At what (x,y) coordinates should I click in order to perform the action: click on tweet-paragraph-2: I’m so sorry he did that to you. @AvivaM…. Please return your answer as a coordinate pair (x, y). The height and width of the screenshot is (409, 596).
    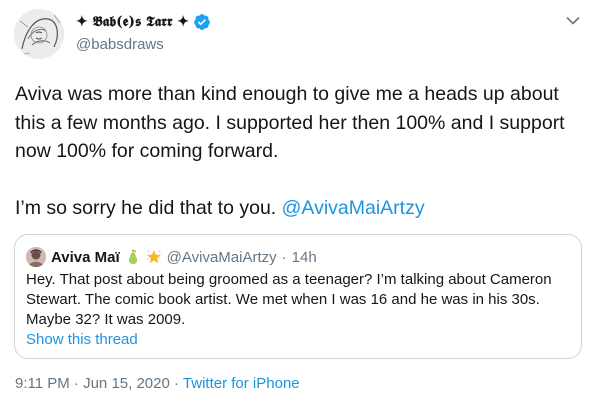
    Looking at the image, I should click on (295, 208).